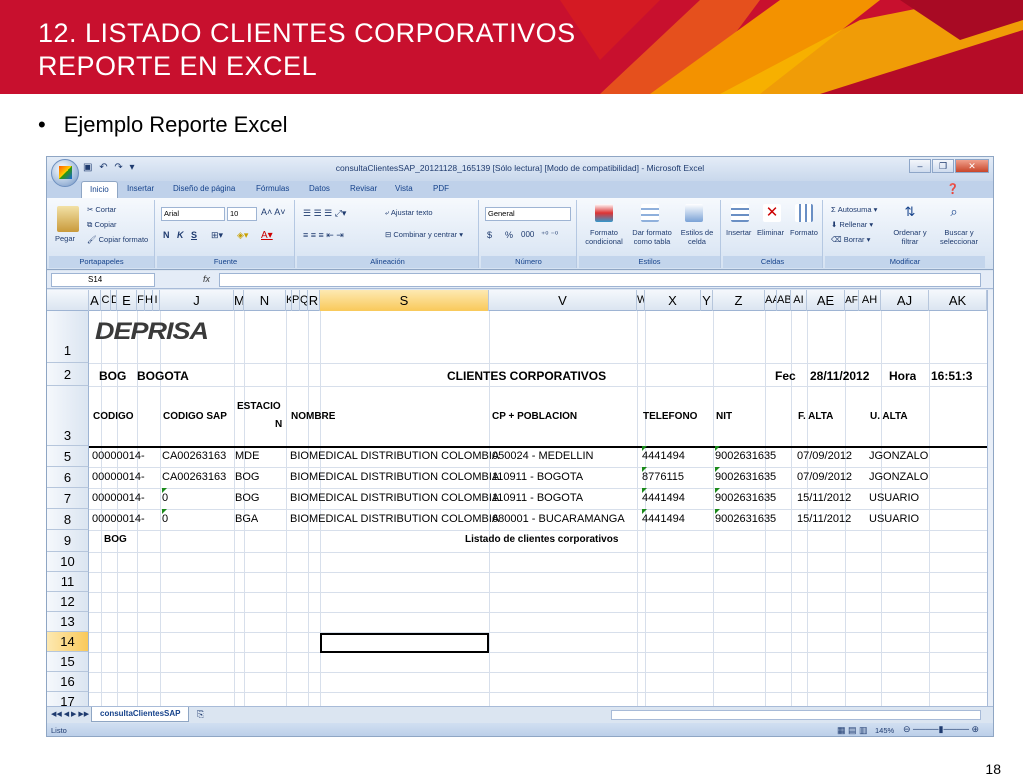 The width and height of the screenshot is (1023, 783). I want to click on align-top-icon: ☰ ☰ ☰ ⤢▾, so click(324, 213).